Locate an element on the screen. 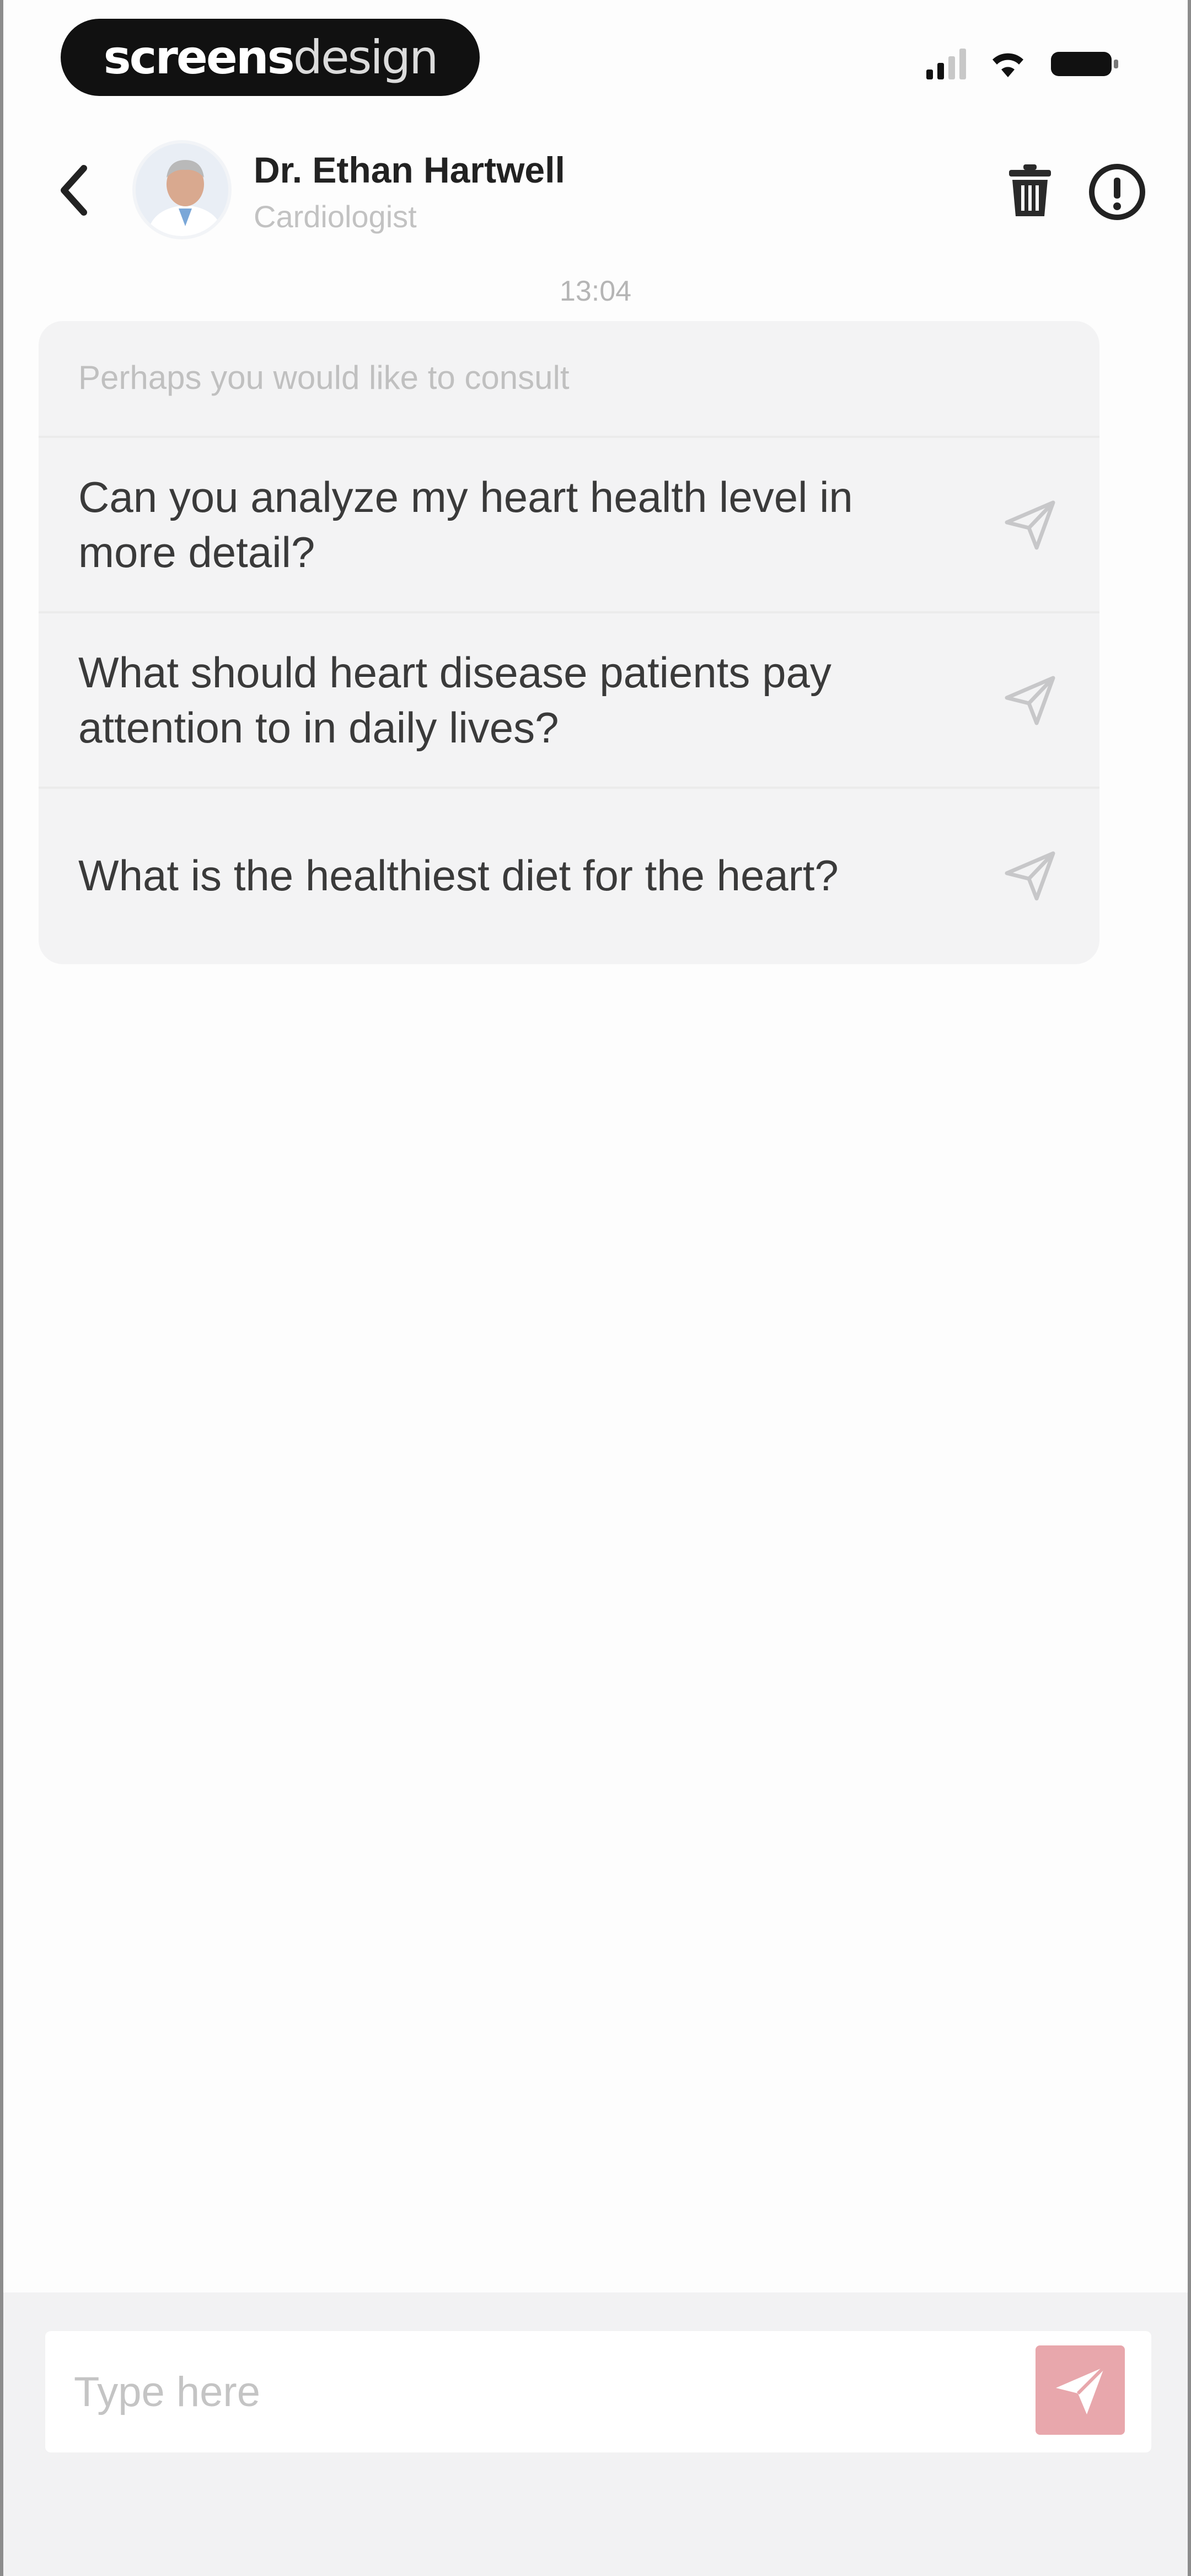 The image size is (1191, 2576). doctor-specialty: Cardiologist is located at coordinates (335, 216).